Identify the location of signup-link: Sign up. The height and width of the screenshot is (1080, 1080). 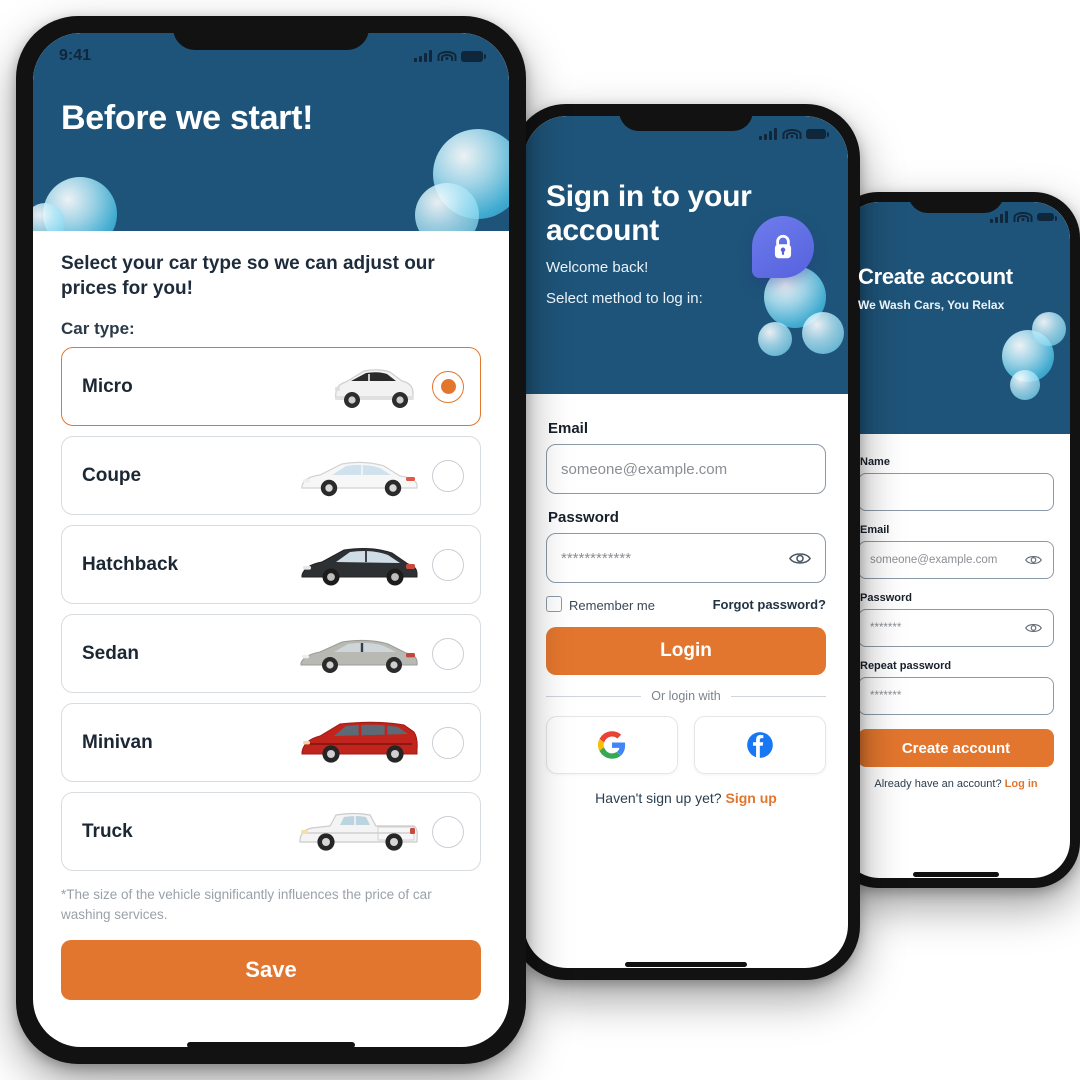
(750, 798).